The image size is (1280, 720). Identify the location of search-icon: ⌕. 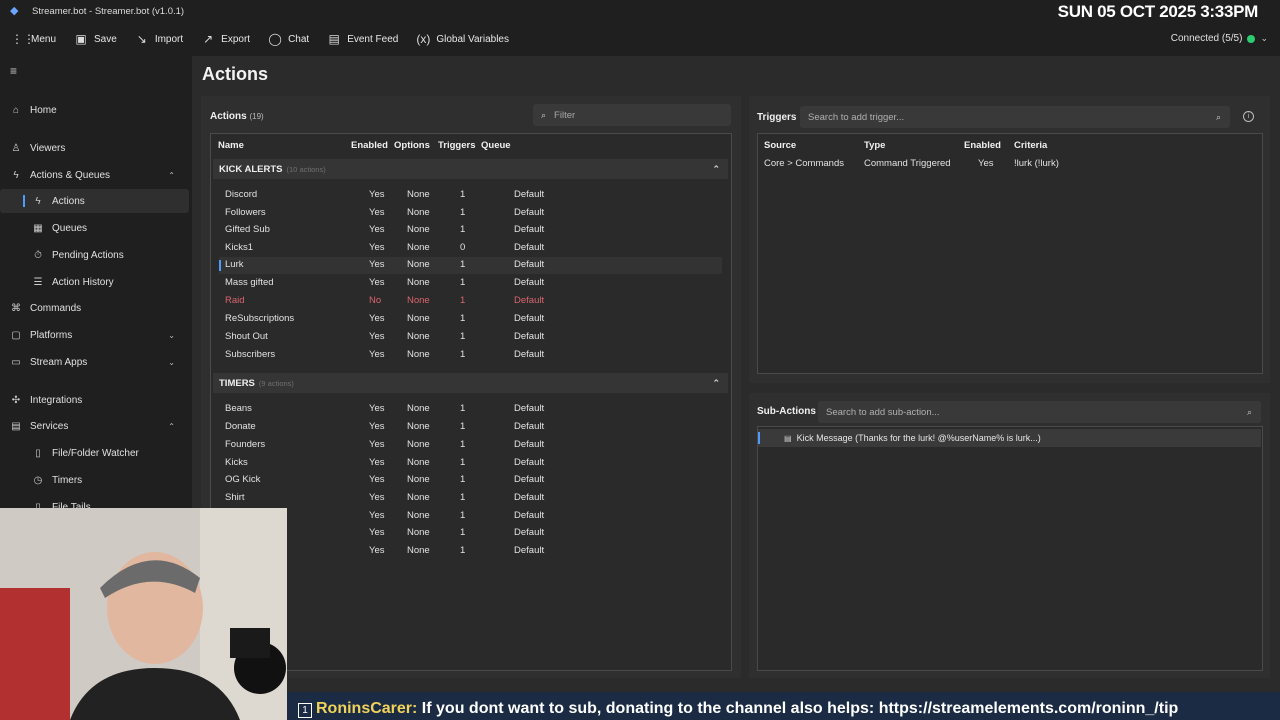
(544, 114).